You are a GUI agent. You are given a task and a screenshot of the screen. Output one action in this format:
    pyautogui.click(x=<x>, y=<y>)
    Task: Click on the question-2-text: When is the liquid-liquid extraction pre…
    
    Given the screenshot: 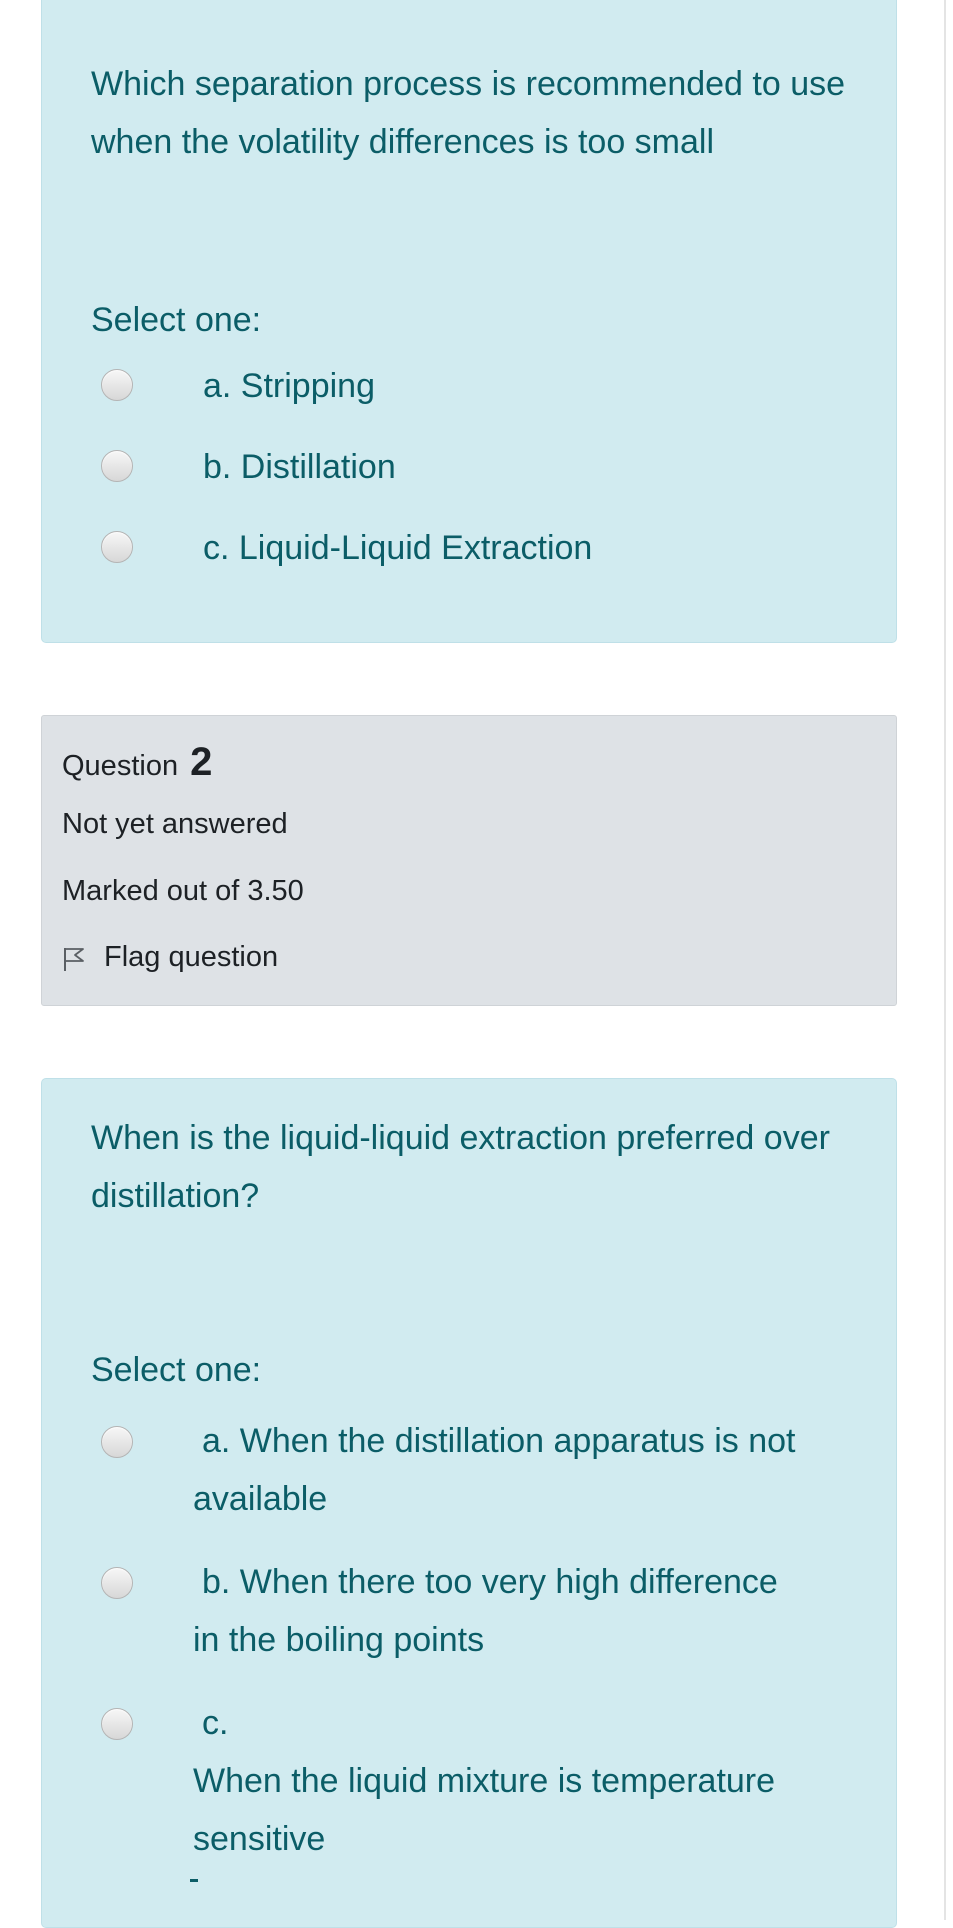 What is the action you would take?
    pyautogui.click(x=460, y=1167)
    